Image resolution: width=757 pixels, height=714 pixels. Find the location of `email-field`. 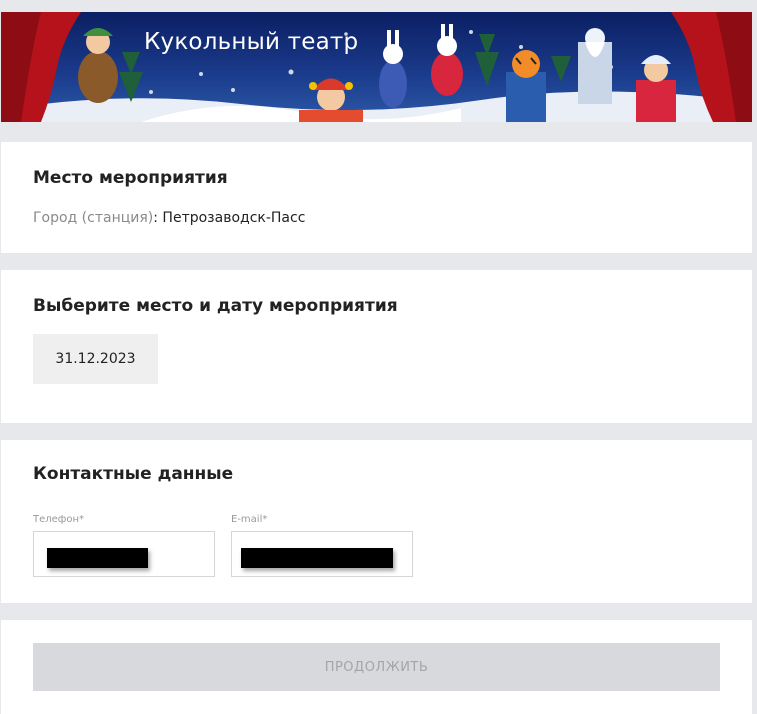

email-field is located at coordinates (322, 554).